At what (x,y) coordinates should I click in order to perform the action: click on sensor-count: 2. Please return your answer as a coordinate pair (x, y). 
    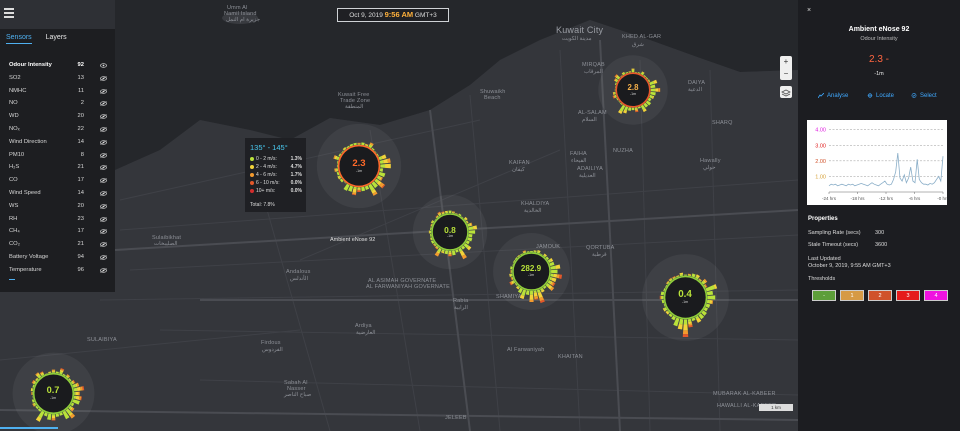
    Looking at the image, I should click on (82, 103).